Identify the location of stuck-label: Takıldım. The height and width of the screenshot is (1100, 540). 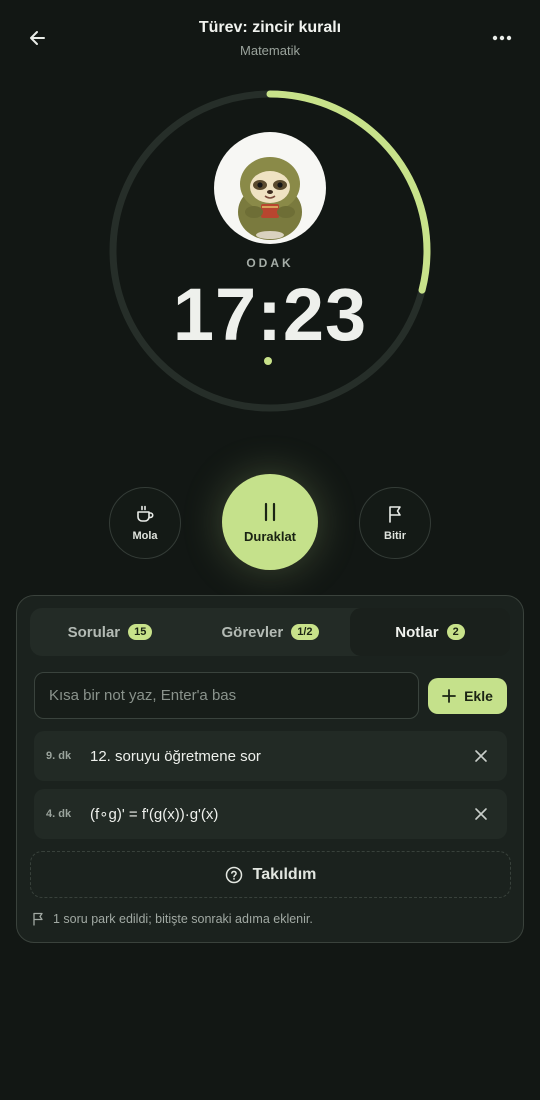
(284, 874).